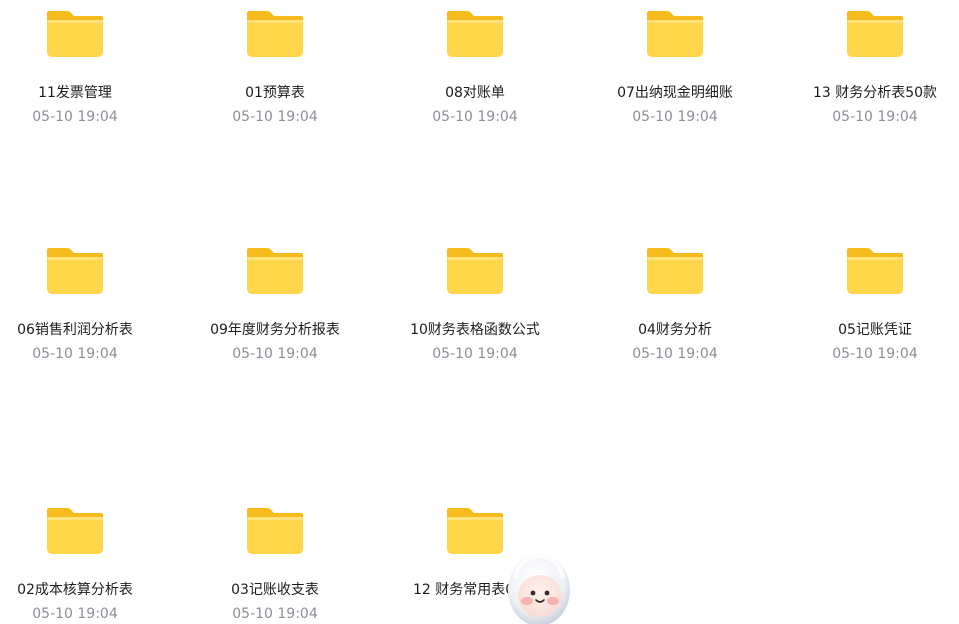 This screenshot has height=624, width=959. What do you see at coordinates (875, 305) in the screenshot?
I see `folder-item: 05记账凭证 05-10 19:04` at bounding box center [875, 305].